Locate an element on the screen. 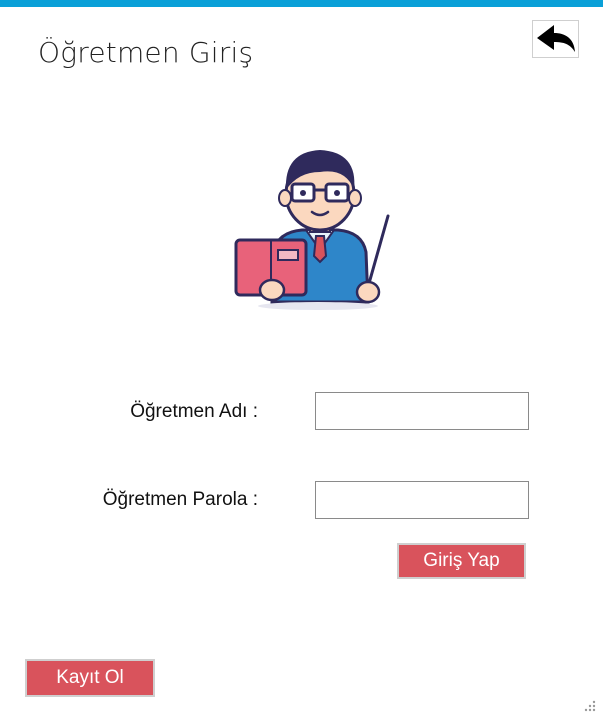 The height and width of the screenshot is (719, 603). login-button: Giriş Yap is located at coordinates (461, 561).